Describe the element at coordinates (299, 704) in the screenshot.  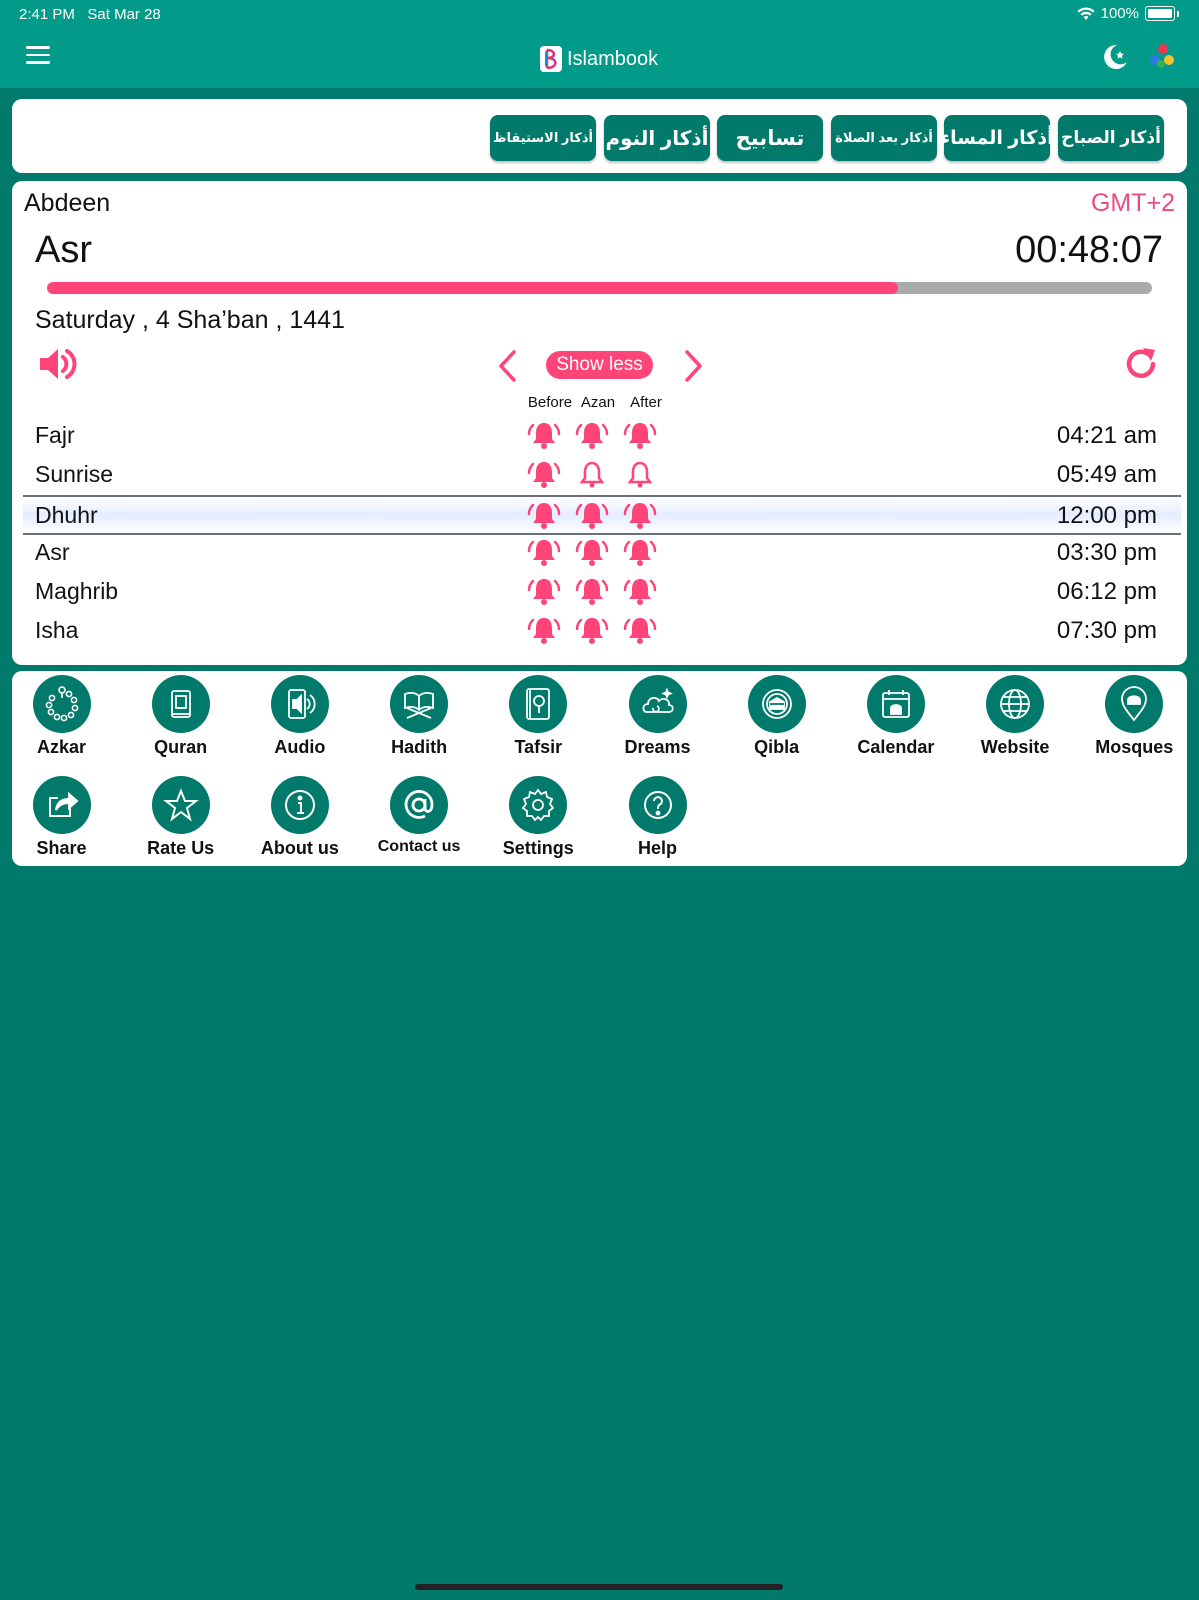
I see `audio-speaker-icon` at that location.